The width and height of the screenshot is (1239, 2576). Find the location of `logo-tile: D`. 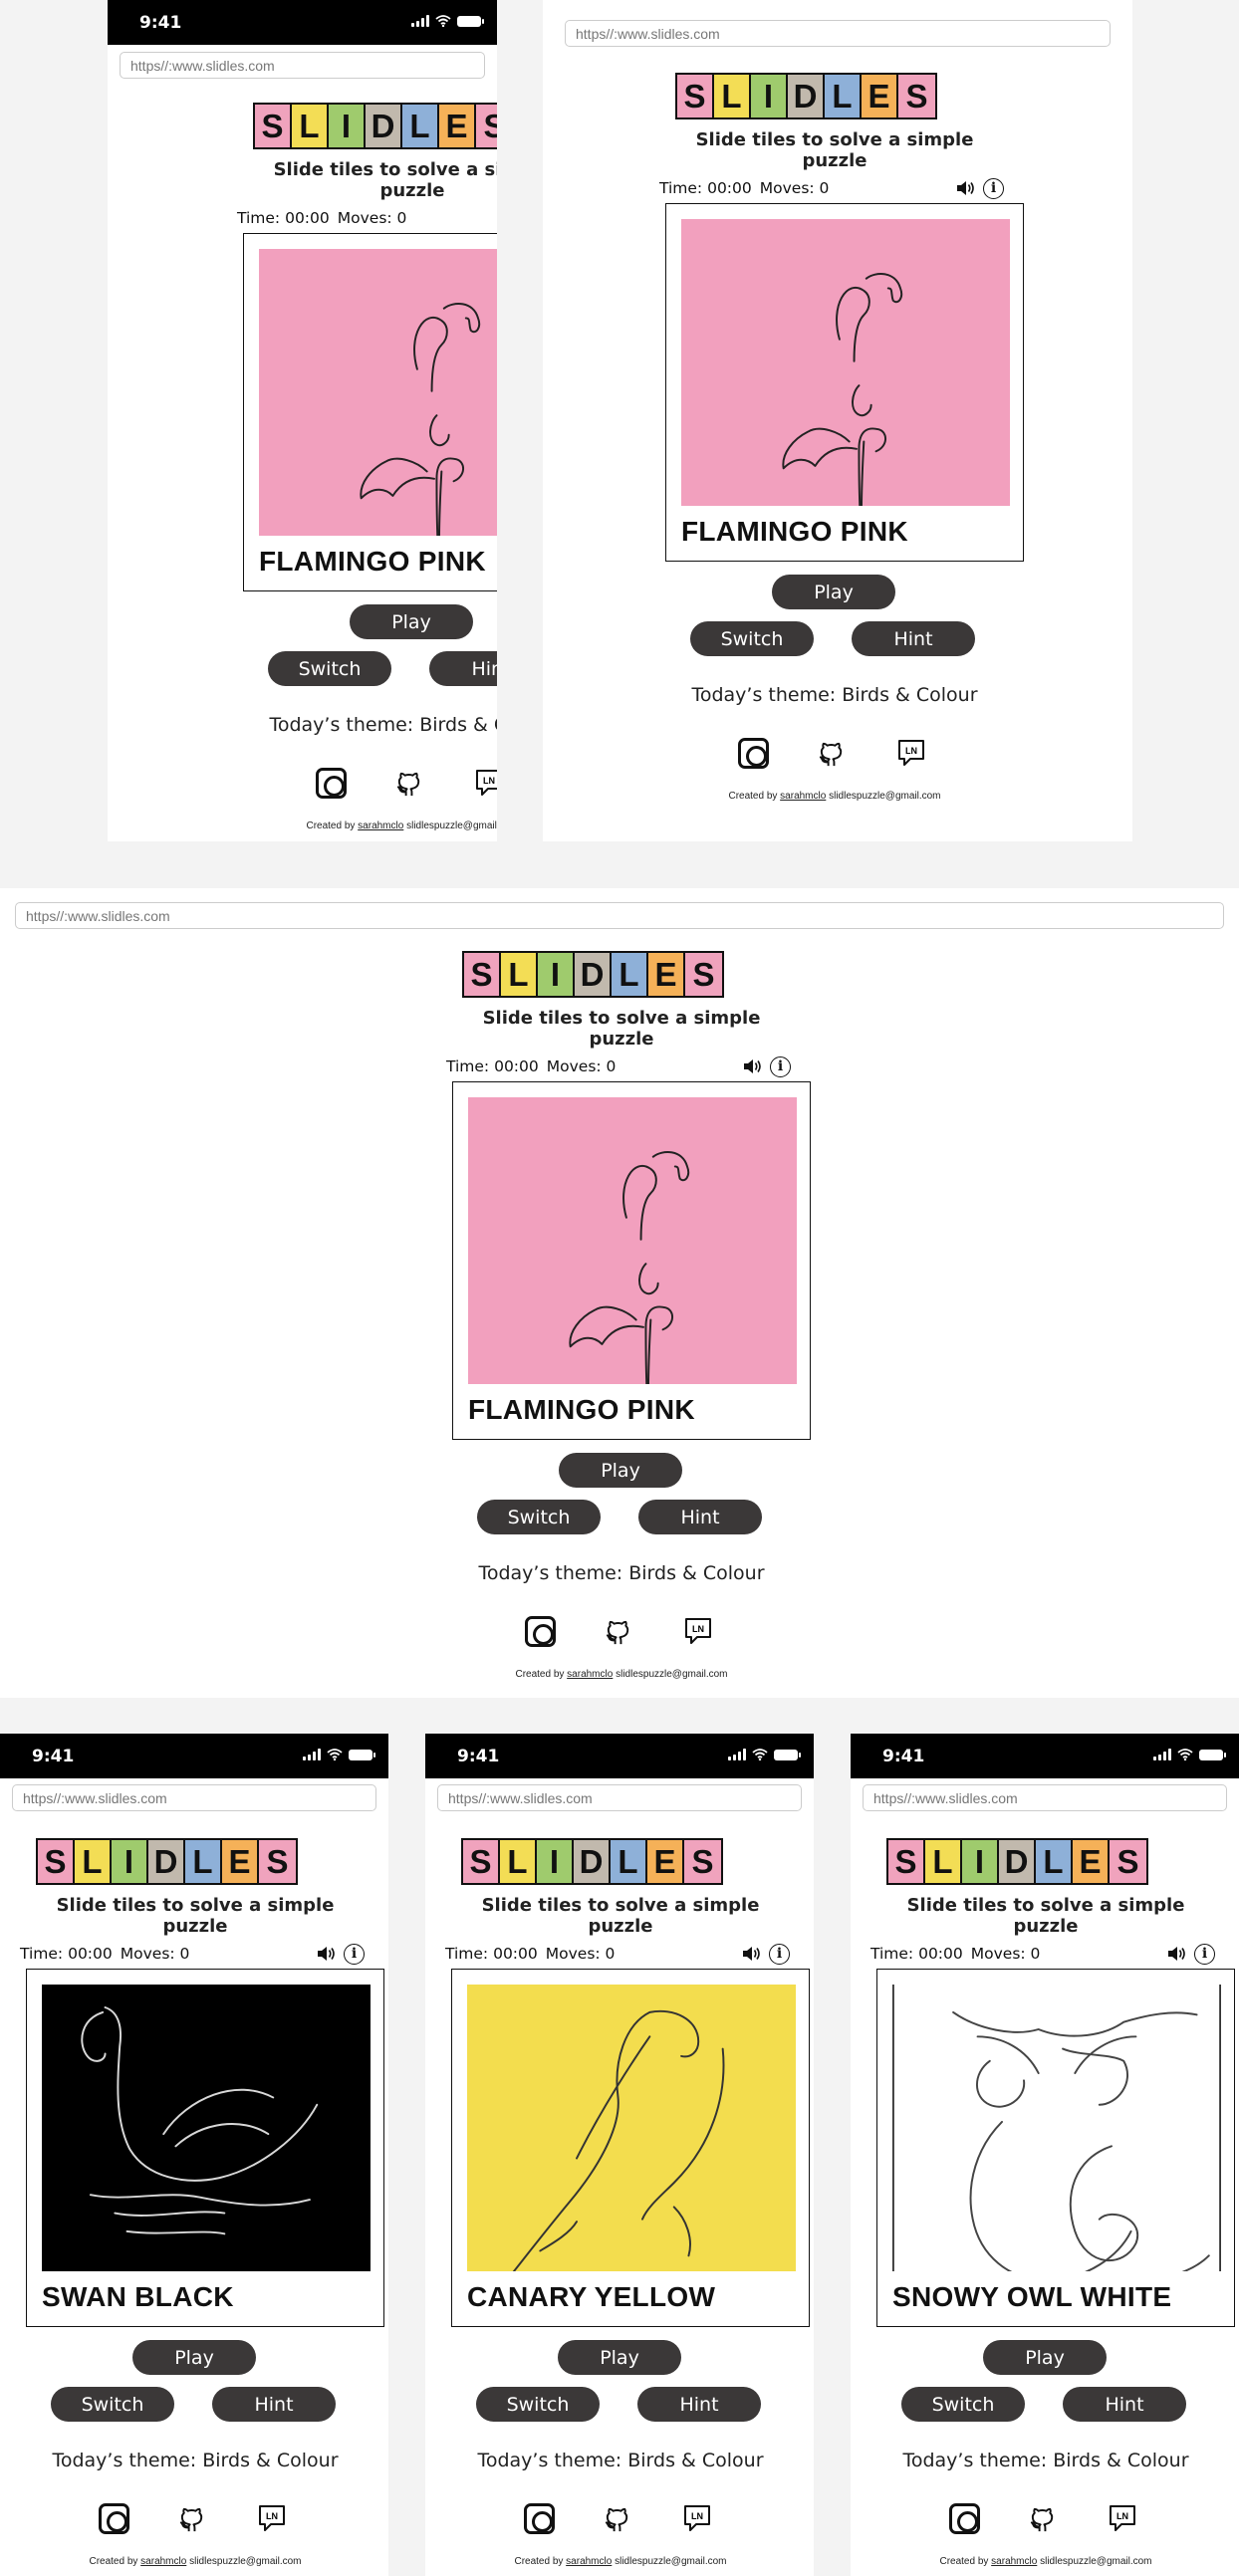

logo-tile: D is located at coordinates (166, 1861).